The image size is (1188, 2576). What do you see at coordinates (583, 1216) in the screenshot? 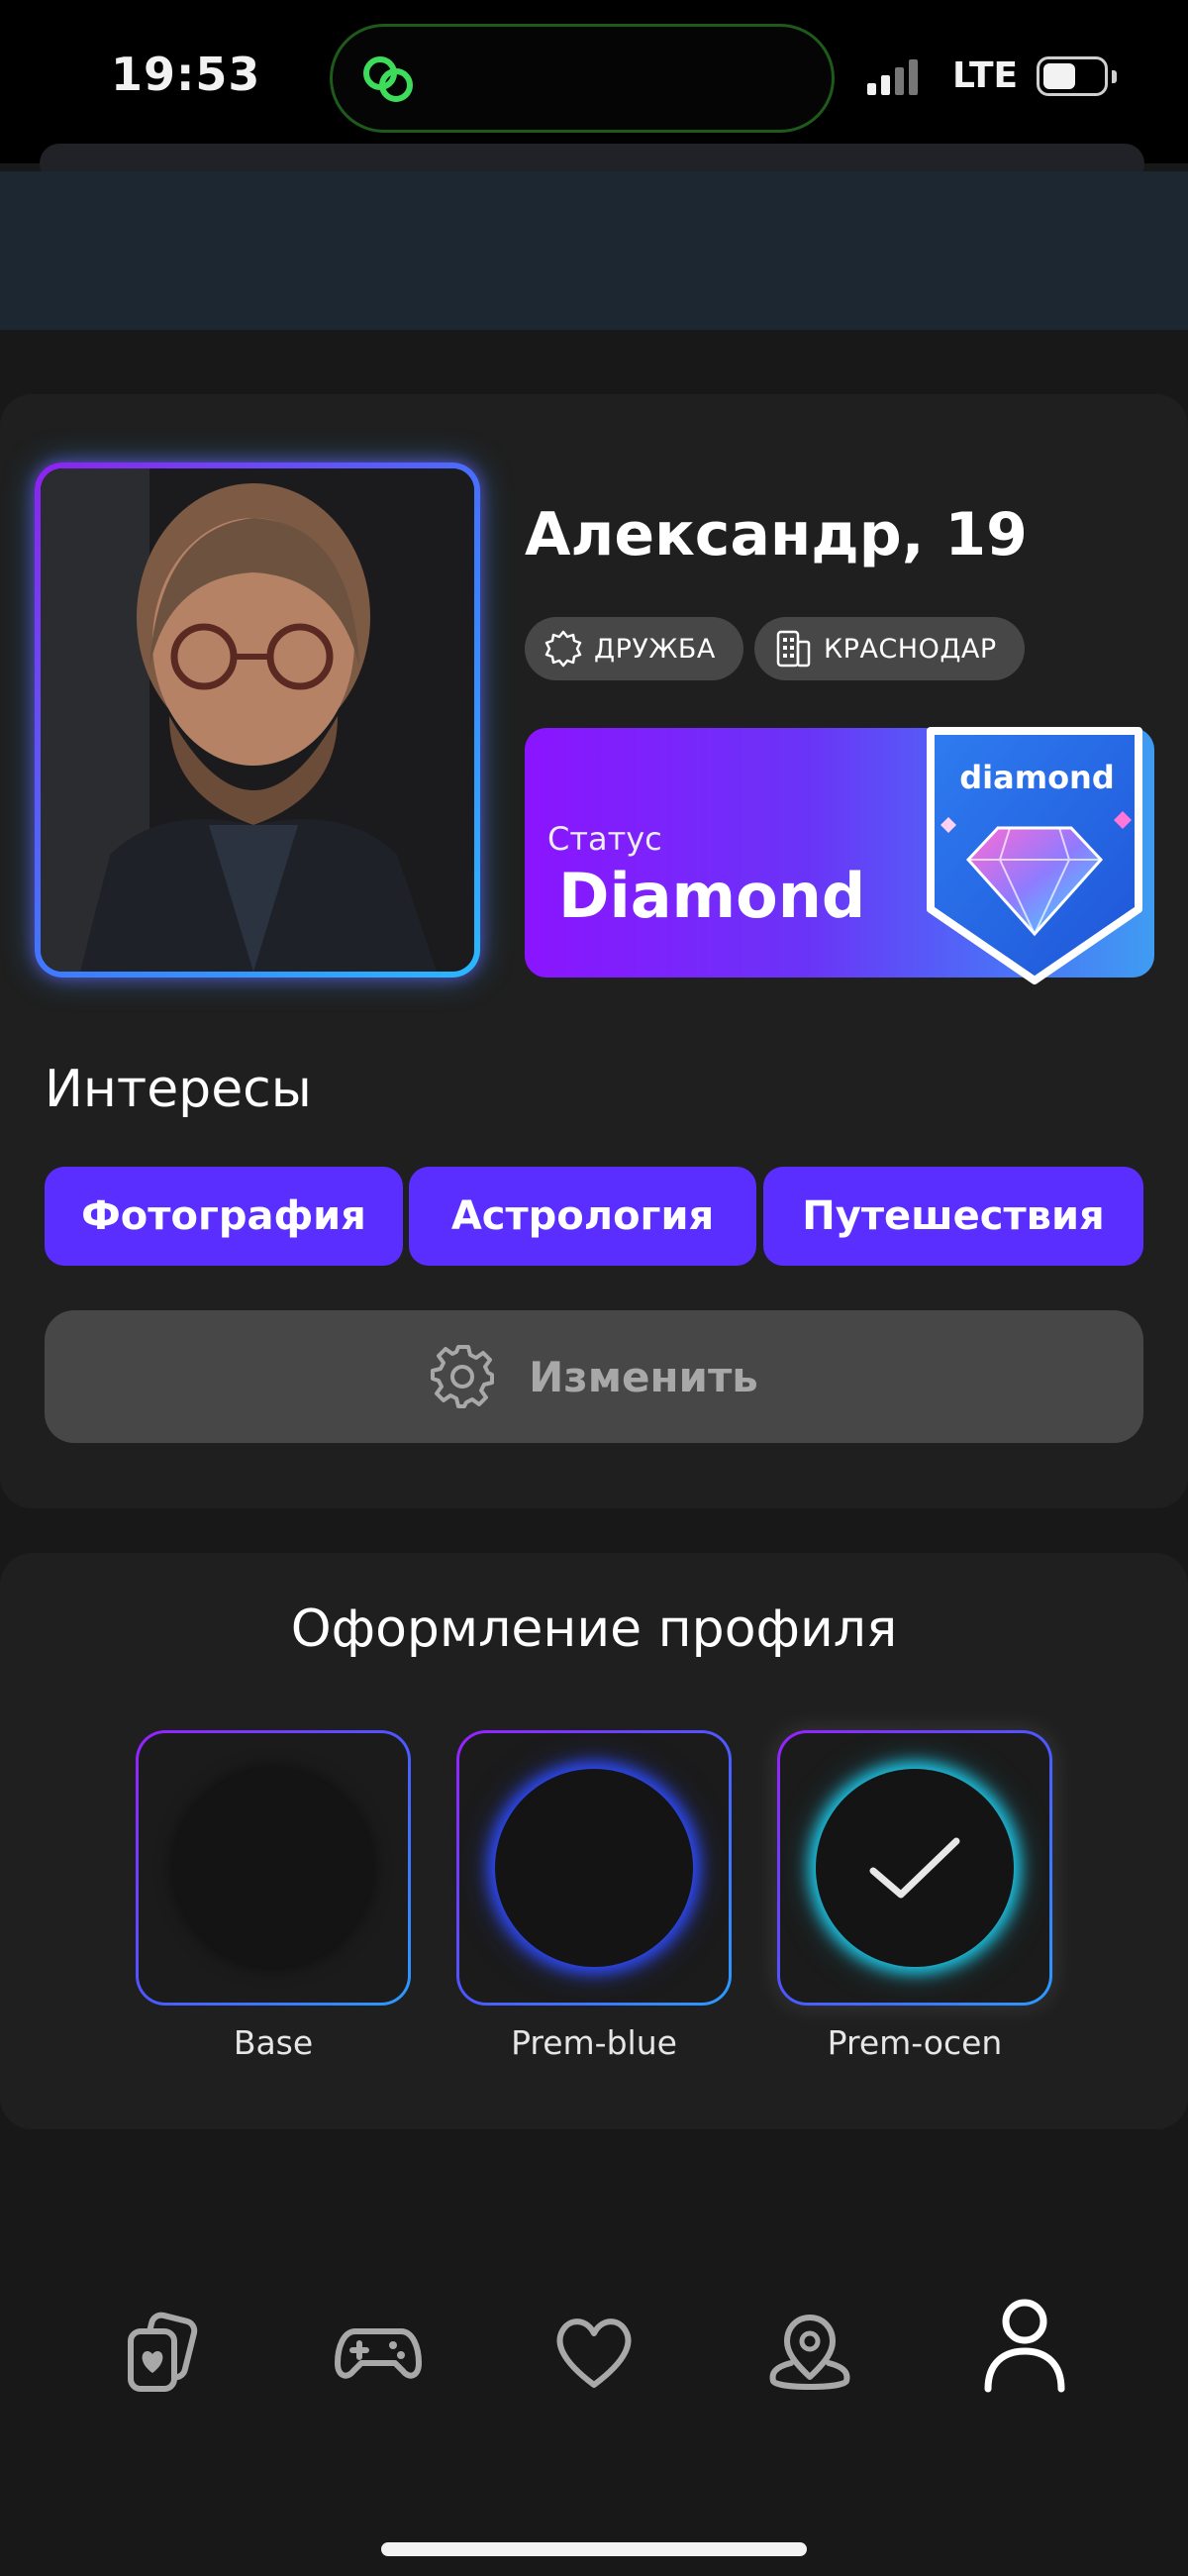
I see `interest-tag: Астрология` at bounding box center [583, 1216].